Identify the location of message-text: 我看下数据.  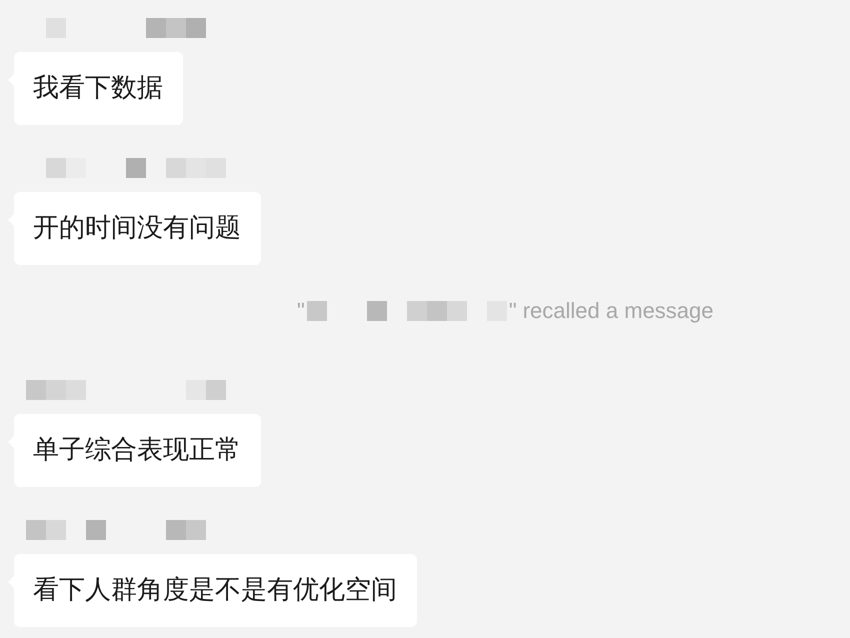
(98, 88).